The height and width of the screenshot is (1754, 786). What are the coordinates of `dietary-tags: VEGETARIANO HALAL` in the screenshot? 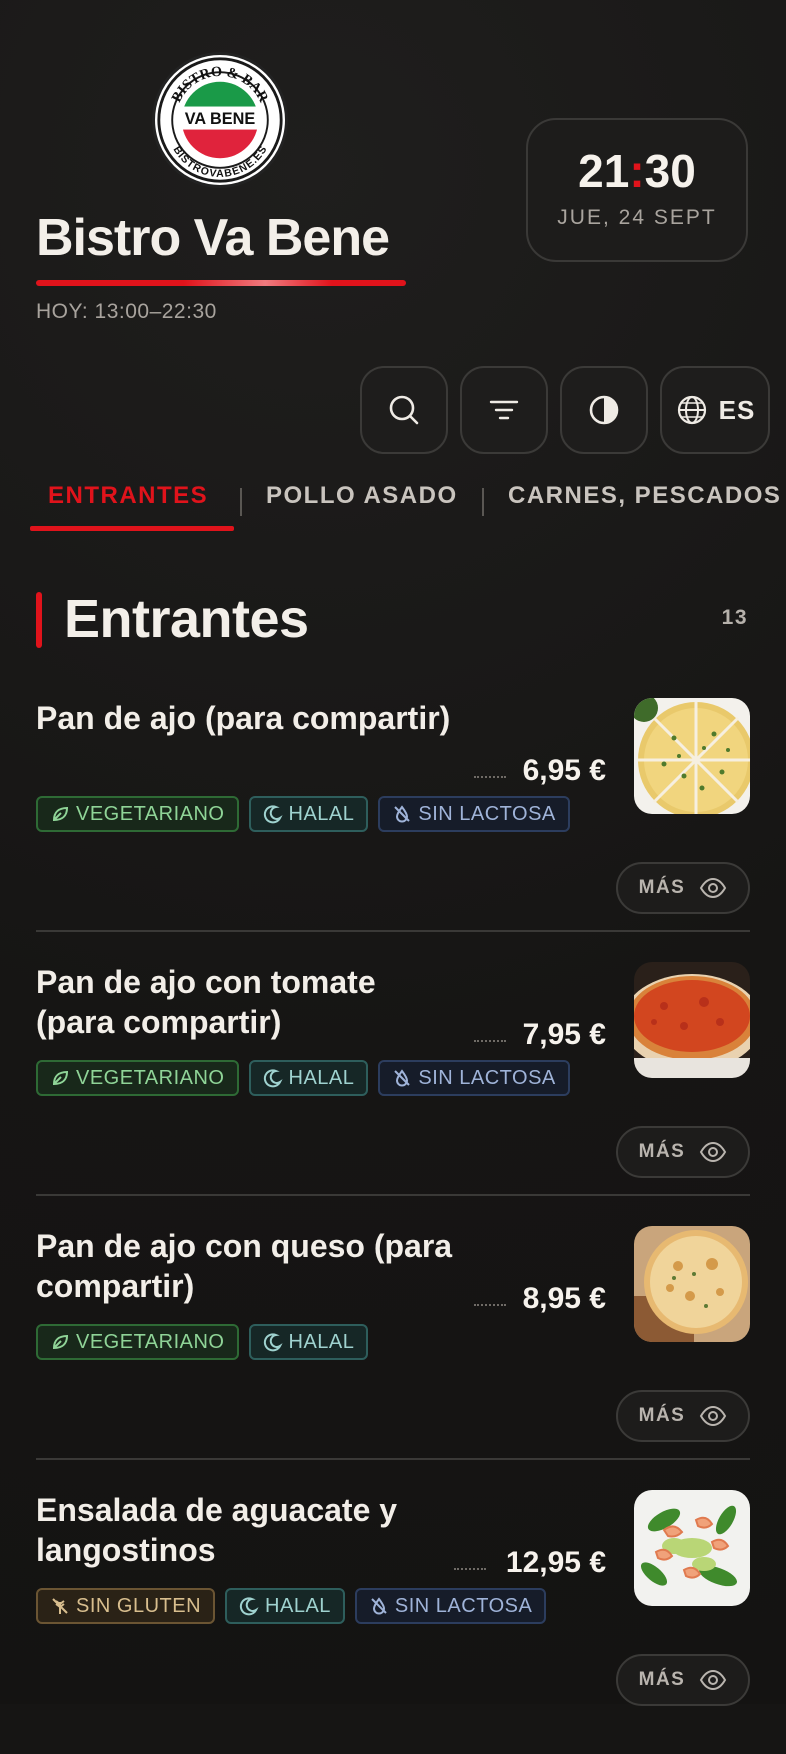 It's located at (202, 1342).